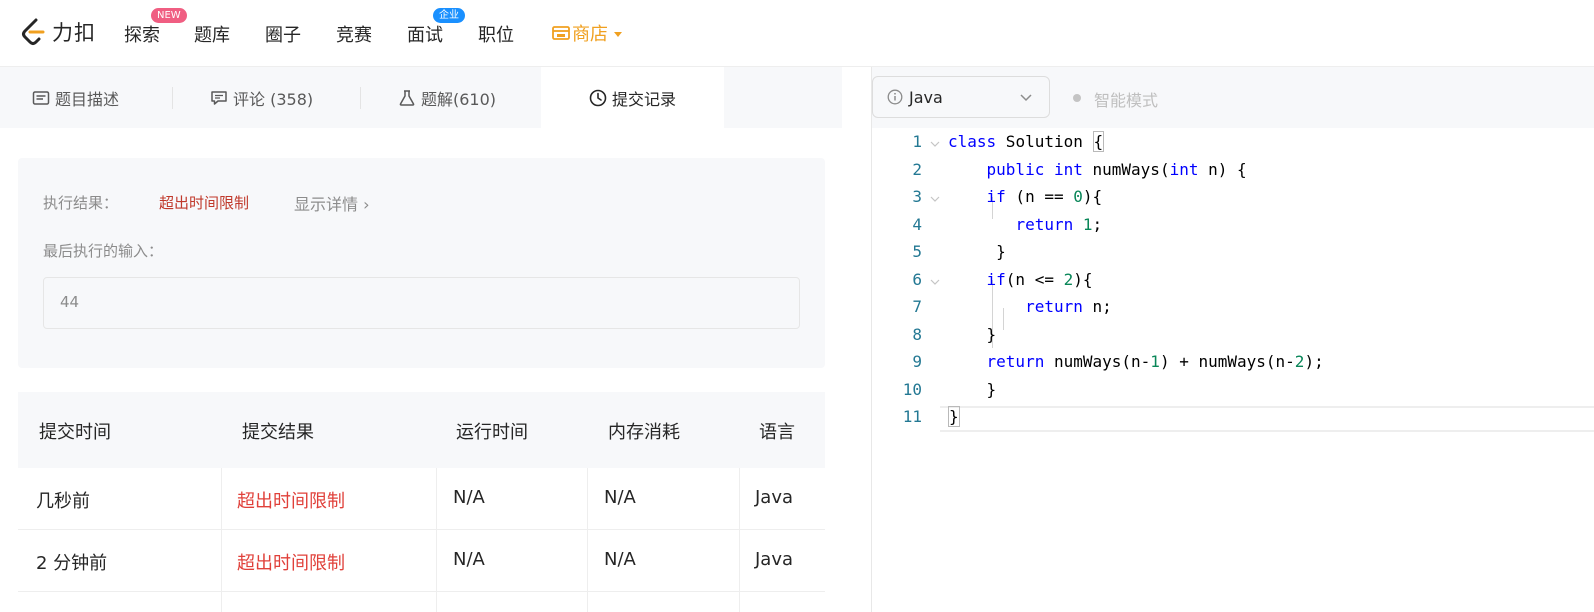 This screenshot has width=1594, height=612. I want to click on show-details-link: 显示详情 ›, so click(332, 203).